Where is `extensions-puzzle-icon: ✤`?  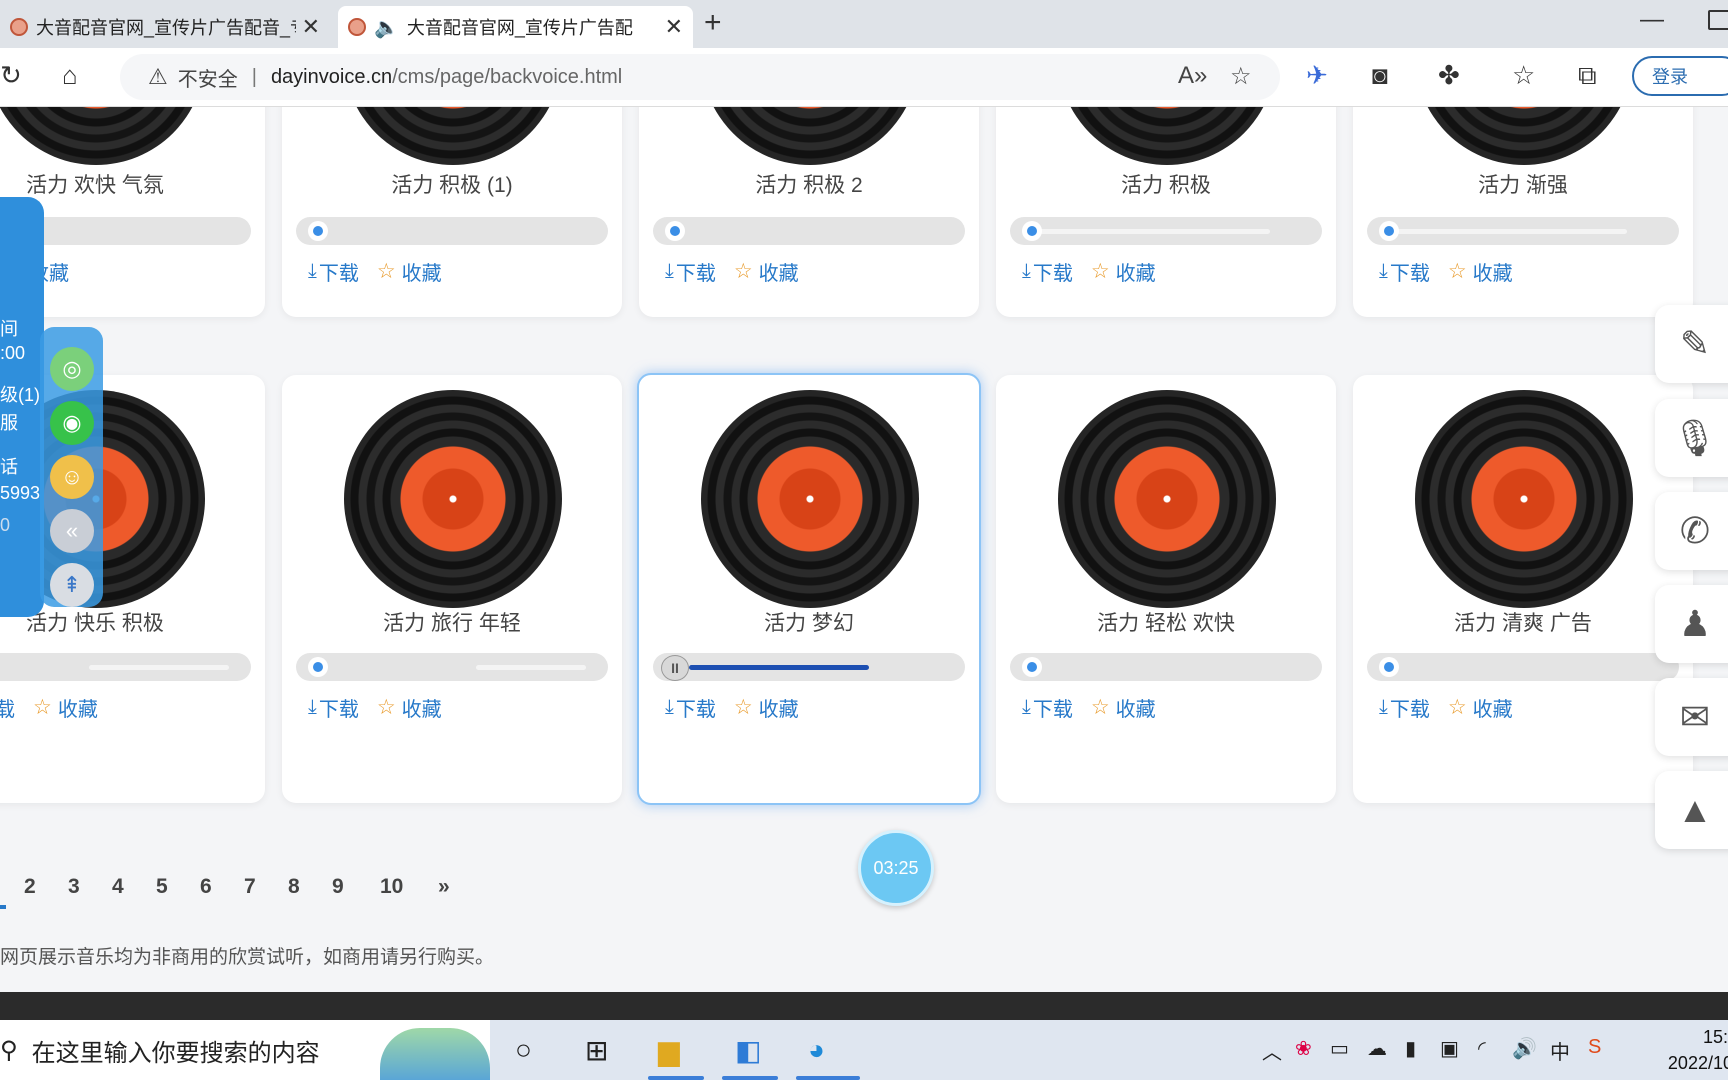
extensions-puzzle-icon: ✤ is located at coordinates (1449, 75).